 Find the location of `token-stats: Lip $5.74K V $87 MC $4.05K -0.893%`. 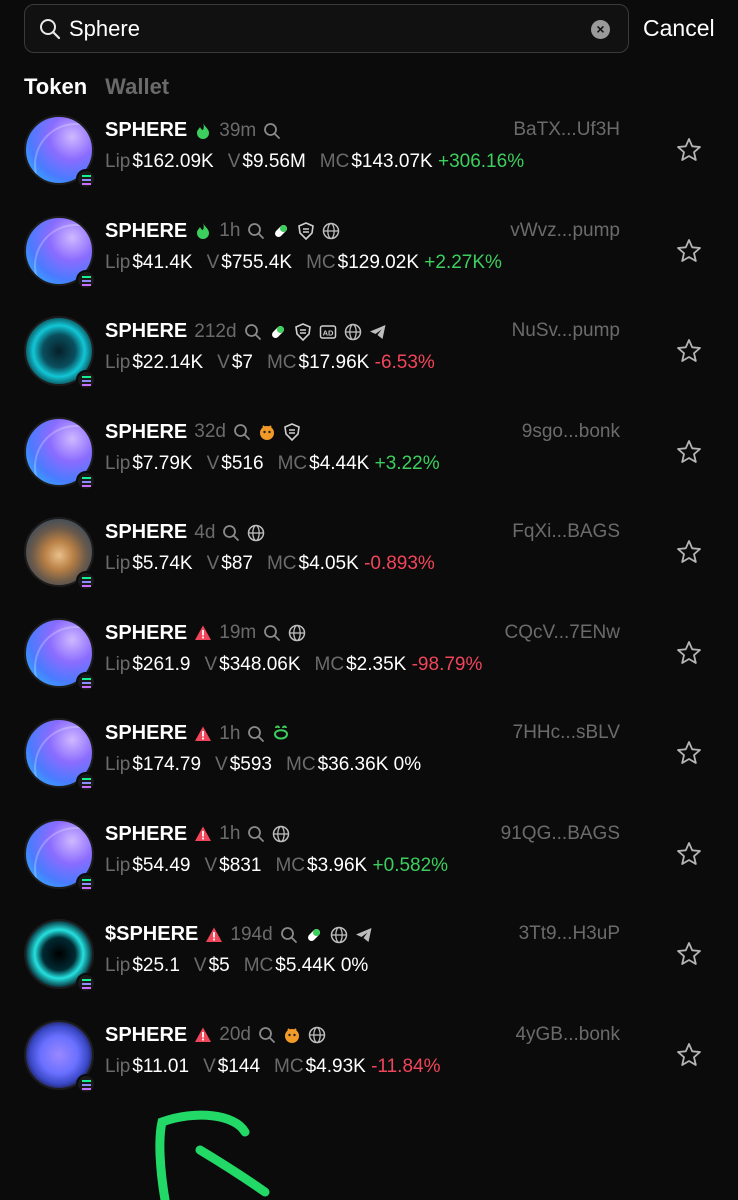

token-stats: Lip $5.74K V $87 MC $4.05K -0.893% is located at coordinates (270, 564).